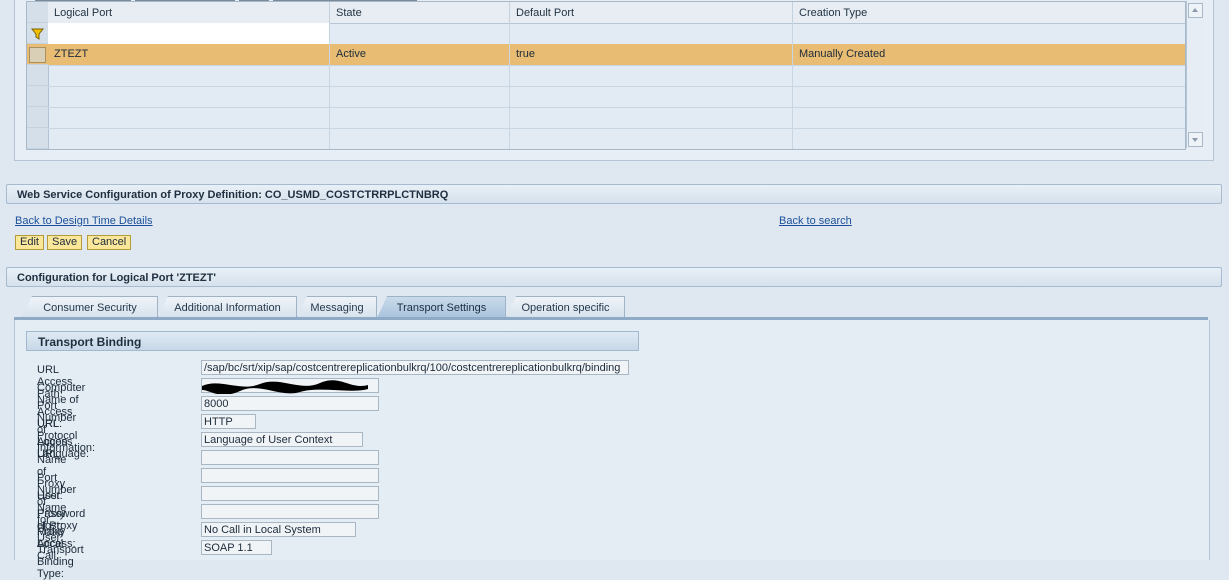  I want to click on field-label: Transport Binding Type:, so click(60, 562).